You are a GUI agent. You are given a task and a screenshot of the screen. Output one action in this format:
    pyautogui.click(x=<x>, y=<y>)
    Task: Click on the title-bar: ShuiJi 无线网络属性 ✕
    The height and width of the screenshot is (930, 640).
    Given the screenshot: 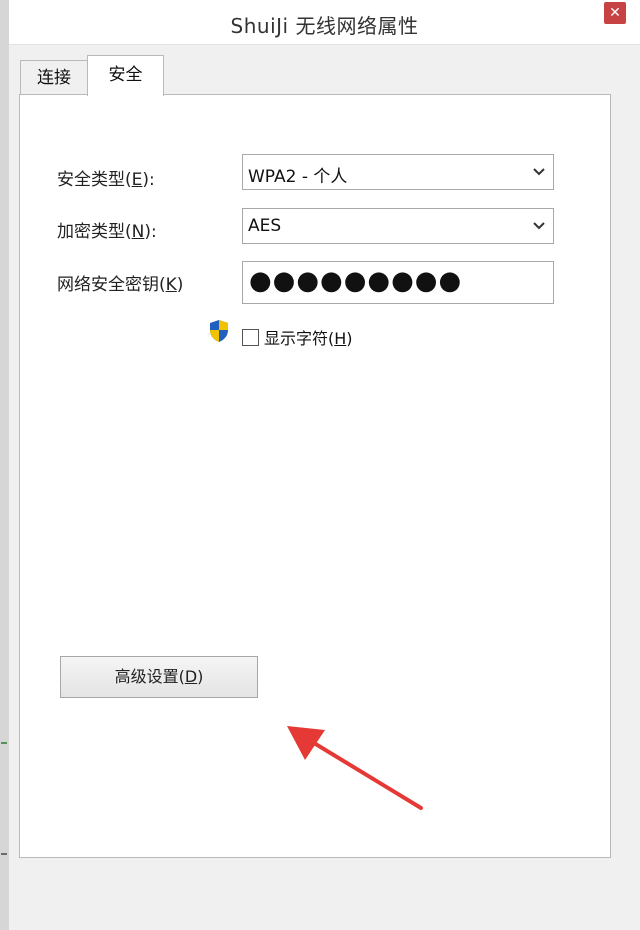 What is the action you would take?
    pyautogui.click(x=324, y=22)
    